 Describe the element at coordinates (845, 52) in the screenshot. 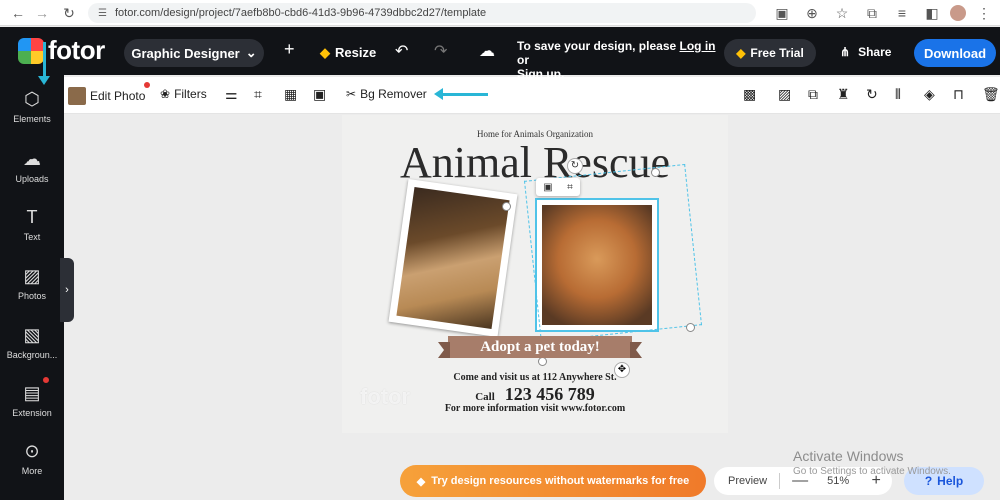

I see `share-icon: ⋔` at that location.